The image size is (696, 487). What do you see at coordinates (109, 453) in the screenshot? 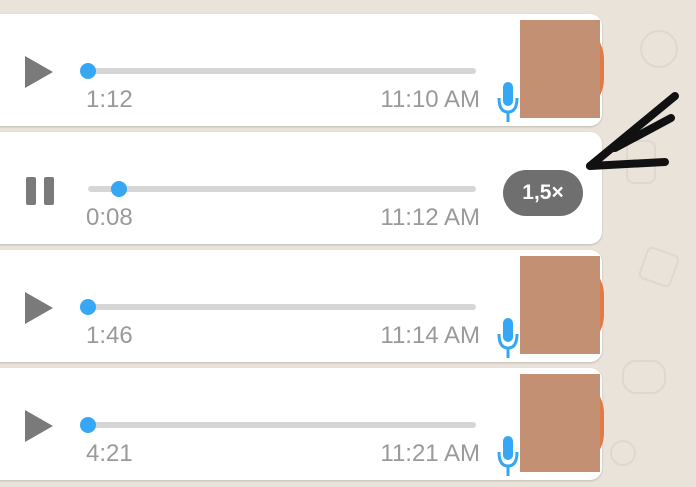
I see `duration-label: 4:21` at bounding box center [109, 453].